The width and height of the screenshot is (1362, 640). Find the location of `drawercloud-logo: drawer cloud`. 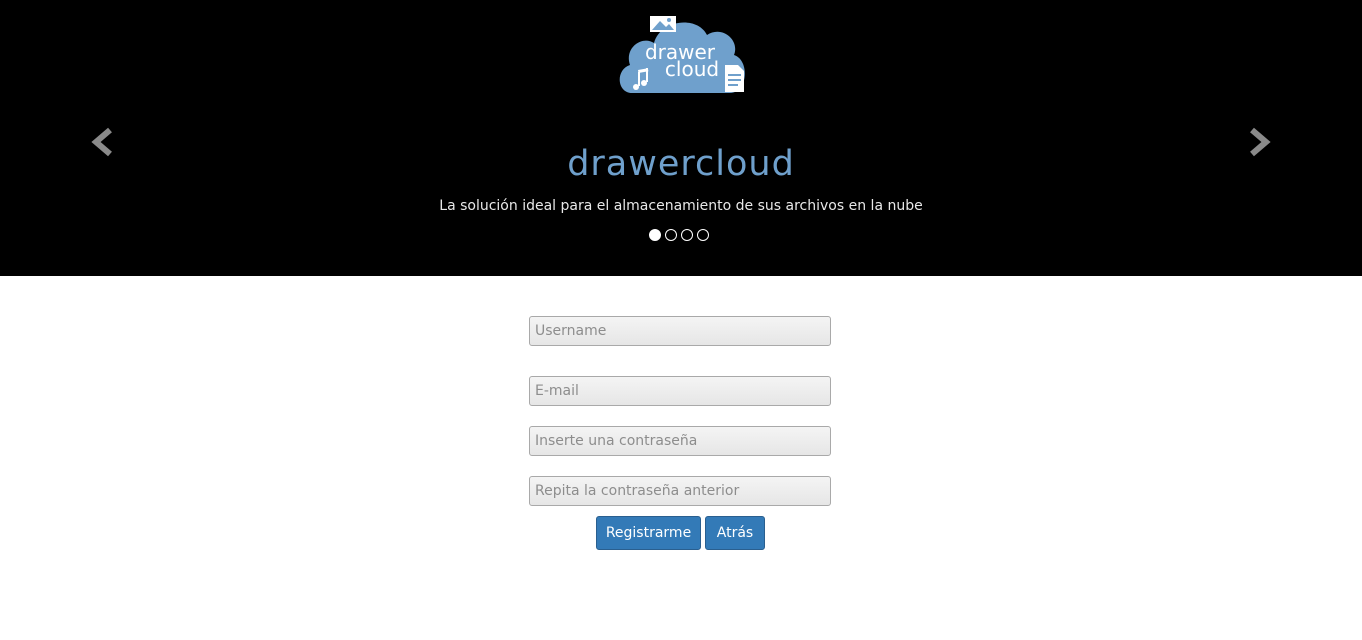

drawercloud-logo: drawer cloud is located at coordinates (682, 55).